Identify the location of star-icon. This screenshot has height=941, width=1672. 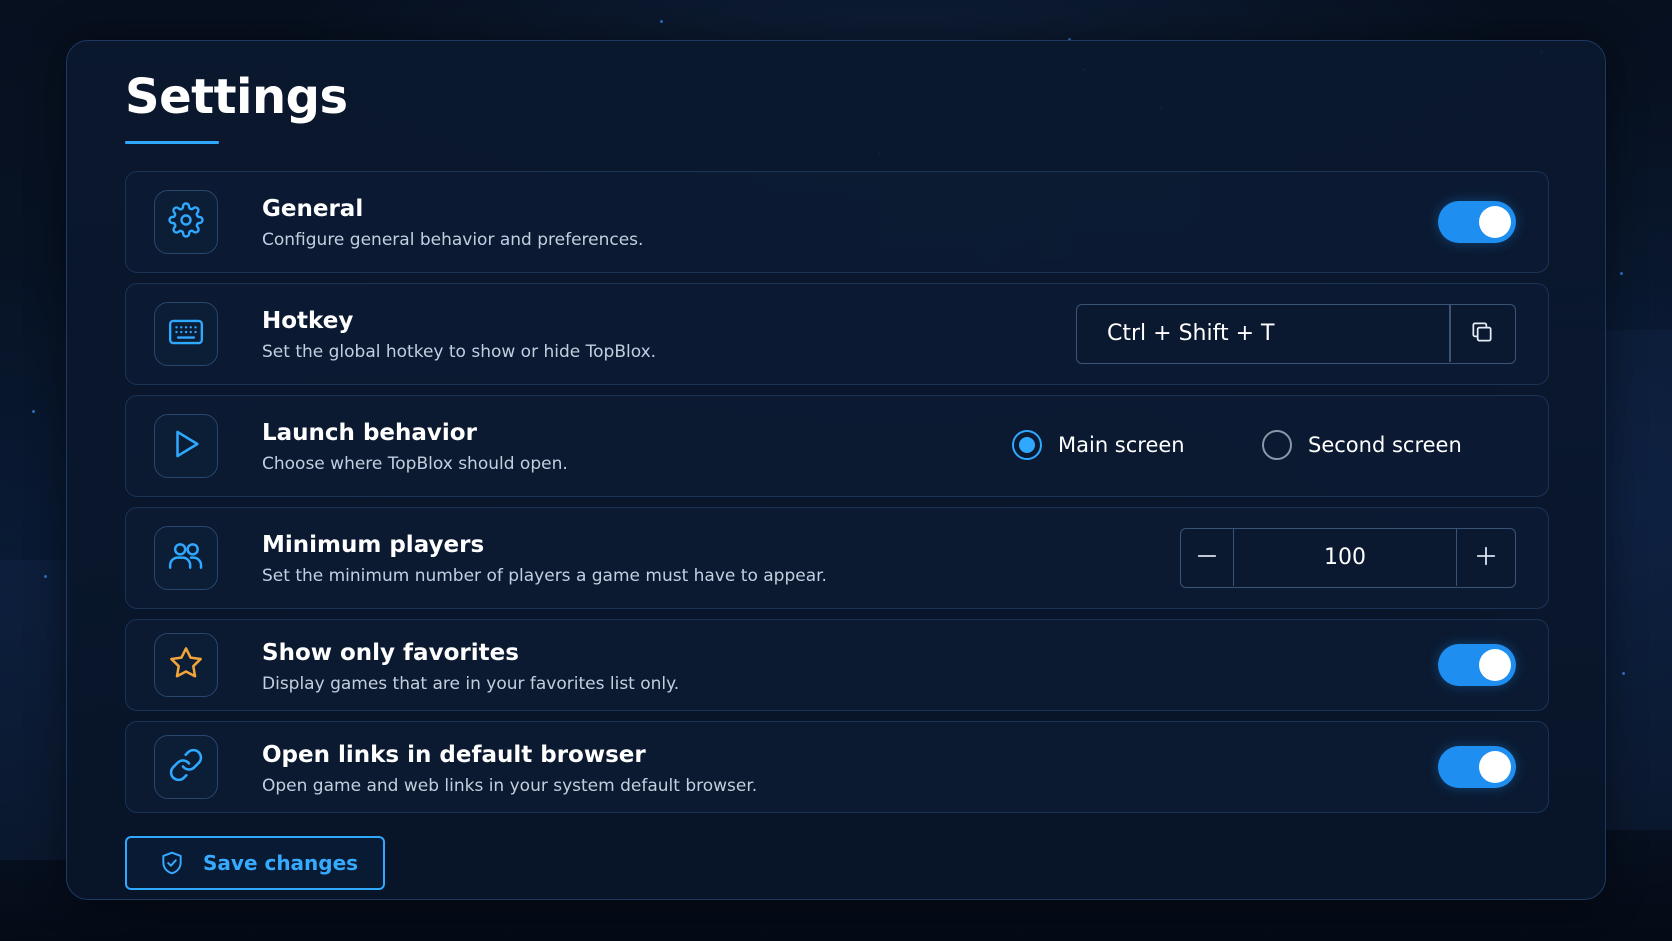
(186, 665).